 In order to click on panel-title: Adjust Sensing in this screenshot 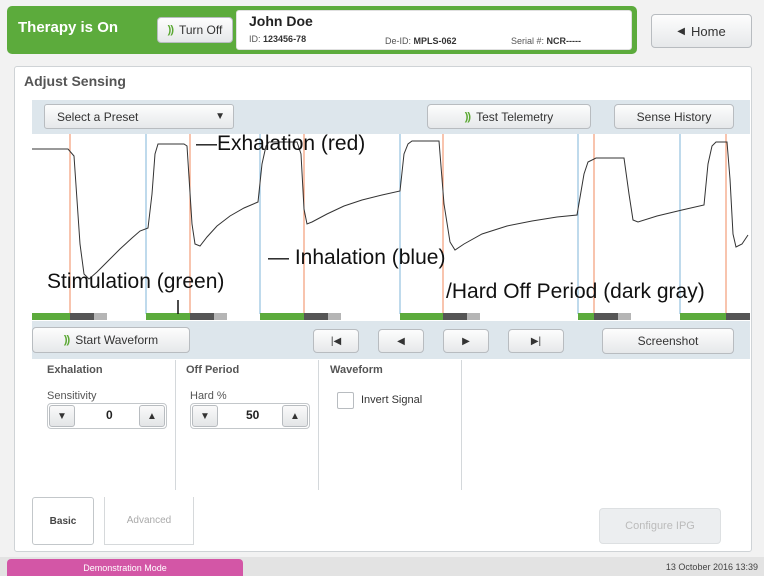, I will do `click(75, 81)`.